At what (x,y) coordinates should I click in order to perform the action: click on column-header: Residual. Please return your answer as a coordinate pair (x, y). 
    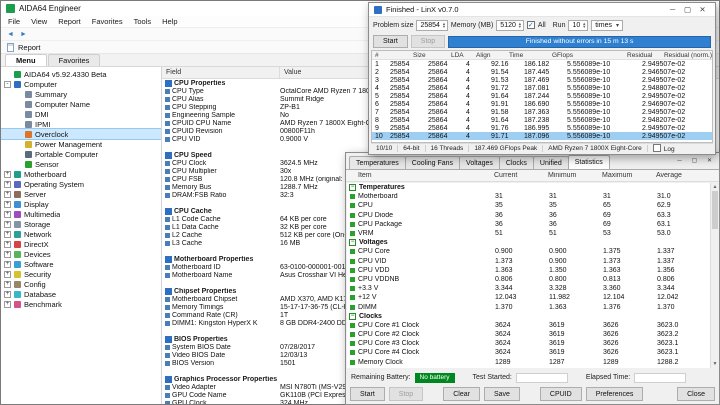
    Looking at the image, I should click on (642, 55).